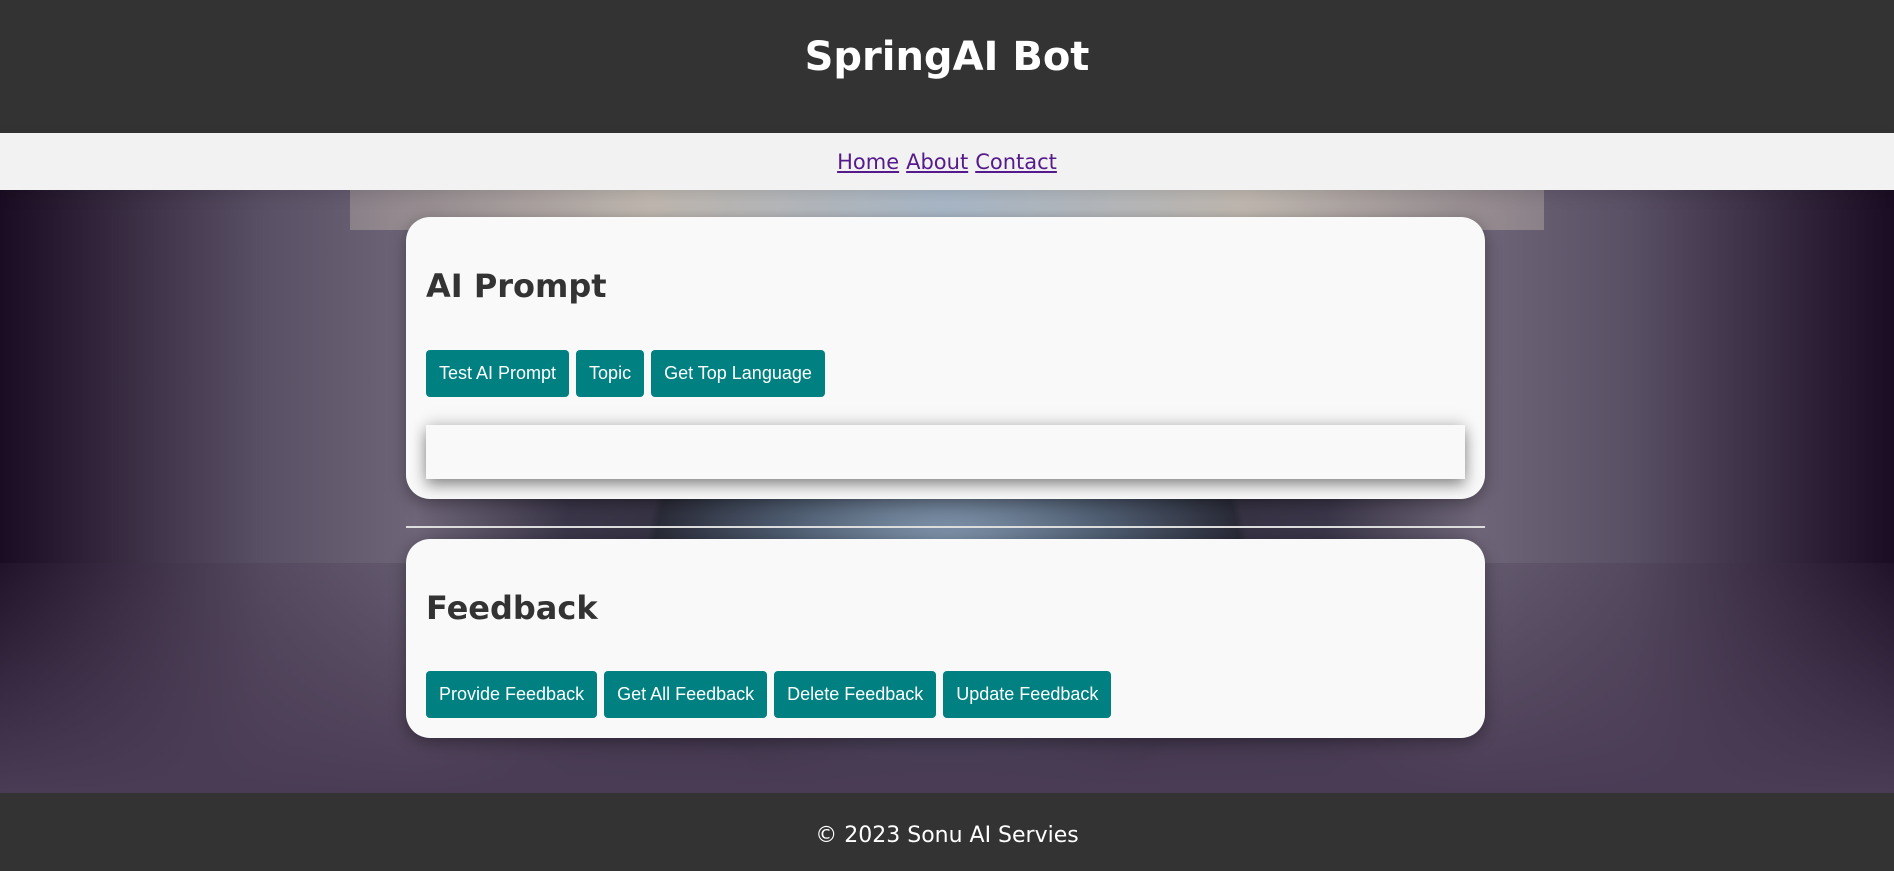 This screenshot has width=1894, height=871. What do you see at coordinates (686, 694) in the screenshot?
I see `get-all-feedback-button: Get All Feedback` at bounding box center [686, 694].